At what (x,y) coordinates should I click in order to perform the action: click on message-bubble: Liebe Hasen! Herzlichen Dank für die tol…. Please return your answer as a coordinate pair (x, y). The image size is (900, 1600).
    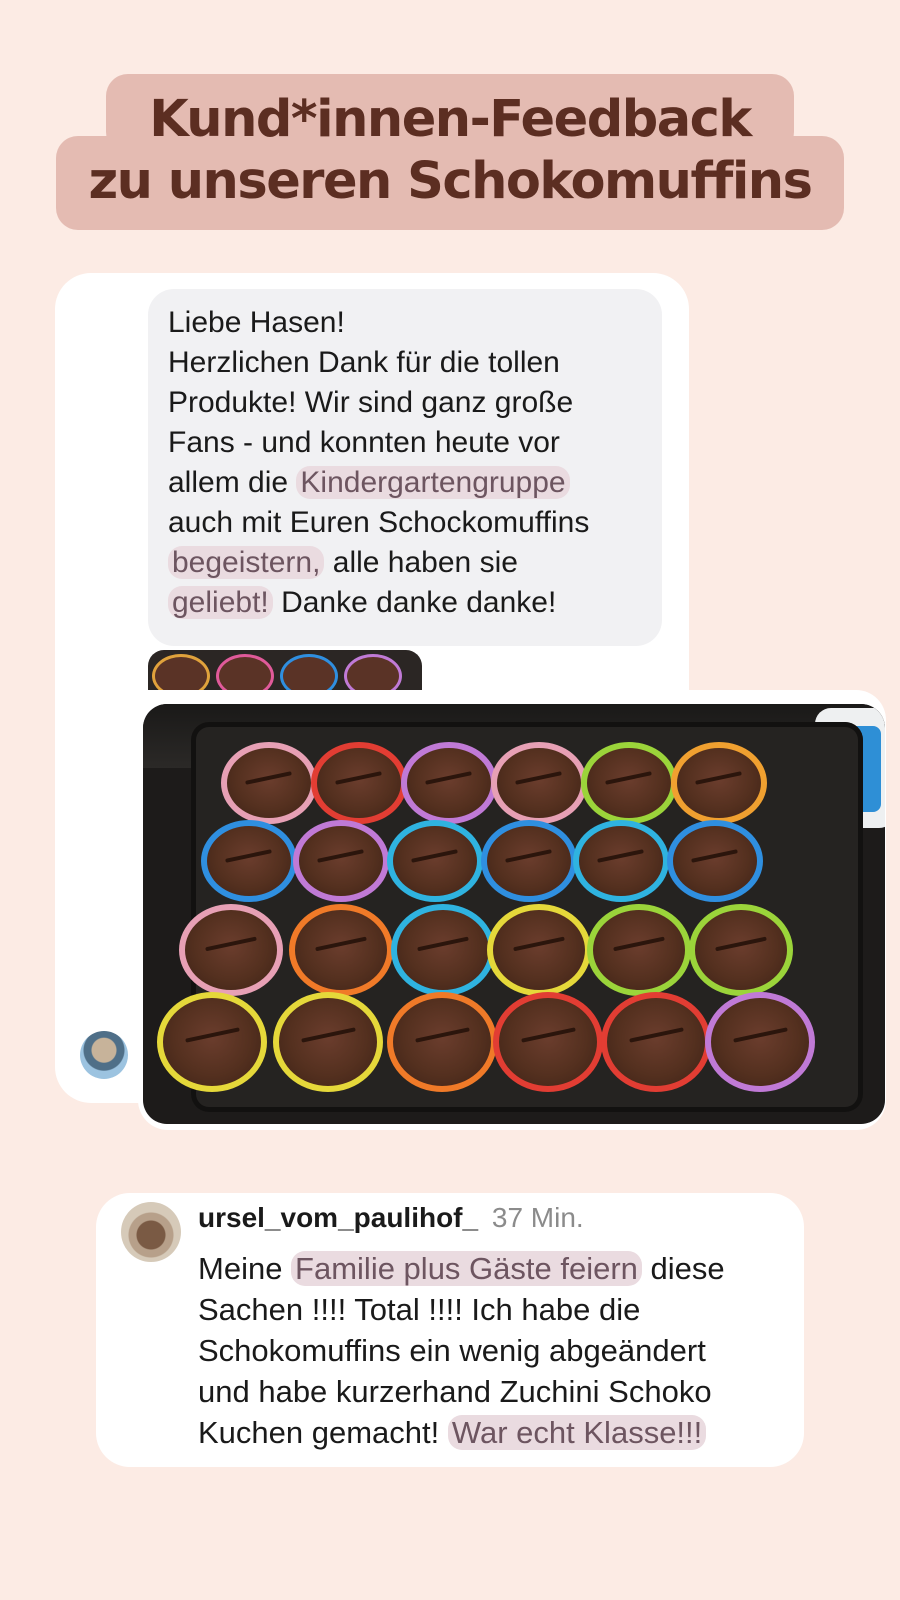
    Looking at the image, I should click on (405, 467).